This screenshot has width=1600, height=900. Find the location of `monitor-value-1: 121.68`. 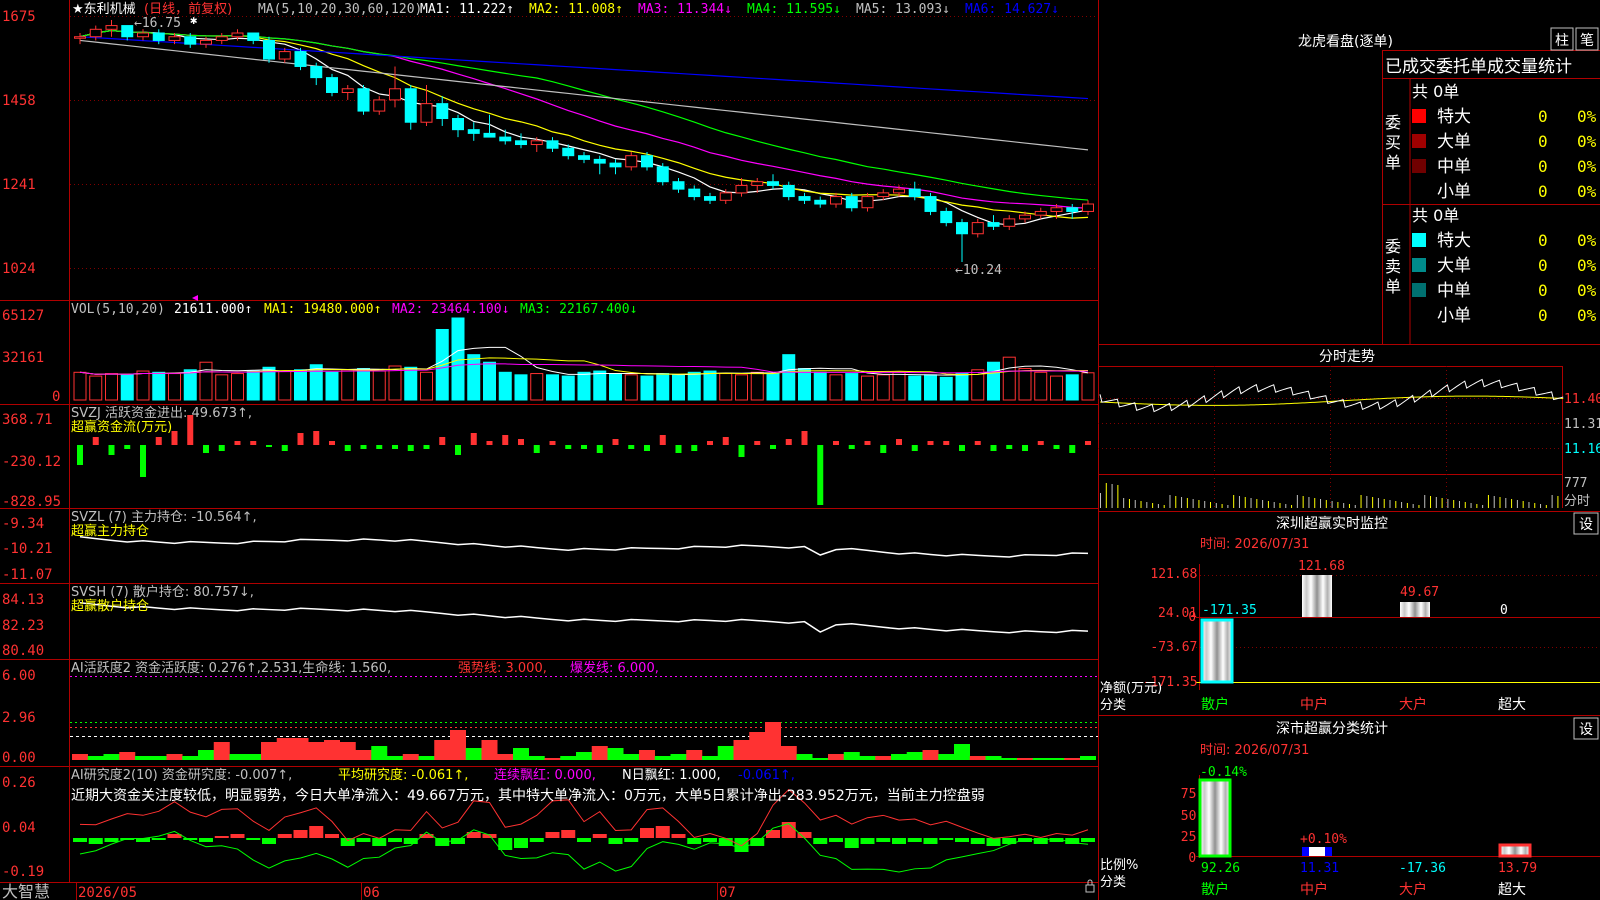

monitor-value-1: 121.68 is located at coordinates (1321, 566).